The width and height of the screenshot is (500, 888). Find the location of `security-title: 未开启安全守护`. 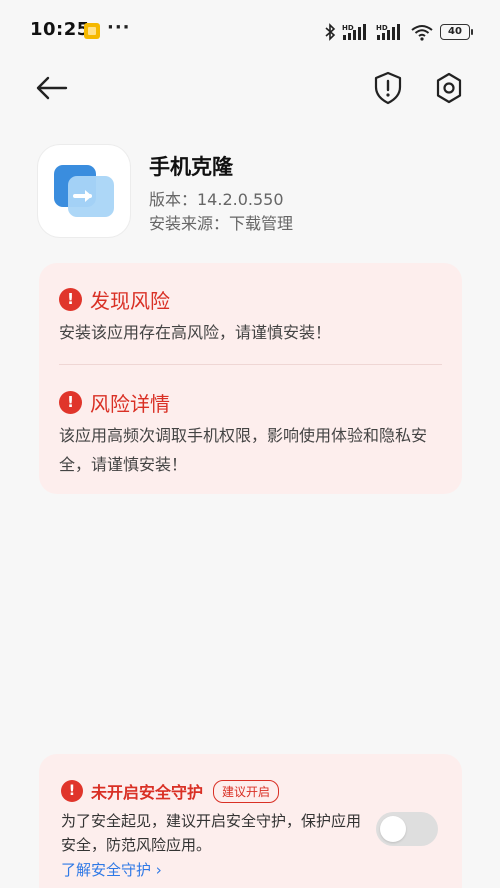

security-title: 未开启安全守护 is located at coordinates (147, 792).